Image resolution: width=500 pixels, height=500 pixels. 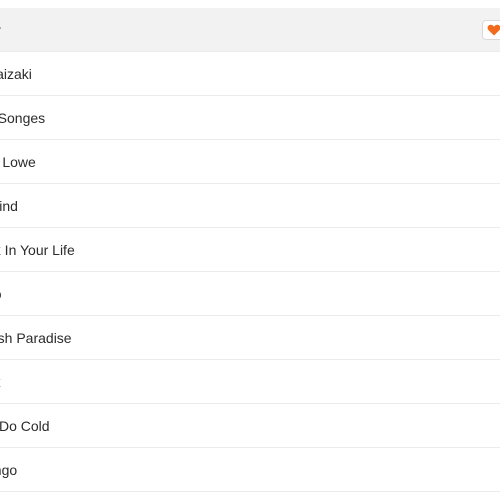 What do you see at coordinates (250, 294) in the screenshot?
I see `list-item: go` at bounding box center [250, 294].